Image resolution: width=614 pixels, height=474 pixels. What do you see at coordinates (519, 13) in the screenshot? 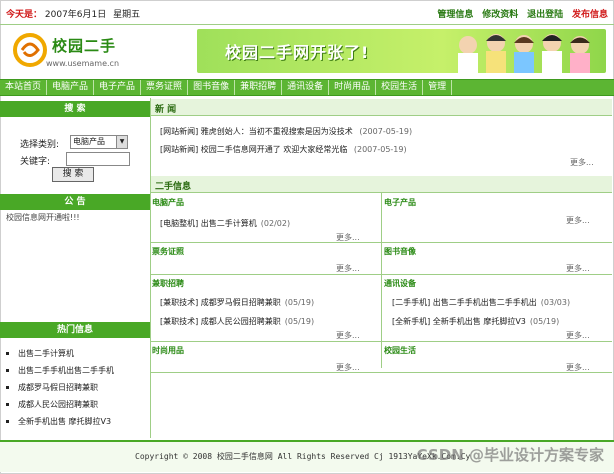
I see `user-links: 管理信息 修改资料 退出登陆 发布信息` at bounding box center [519, 13].